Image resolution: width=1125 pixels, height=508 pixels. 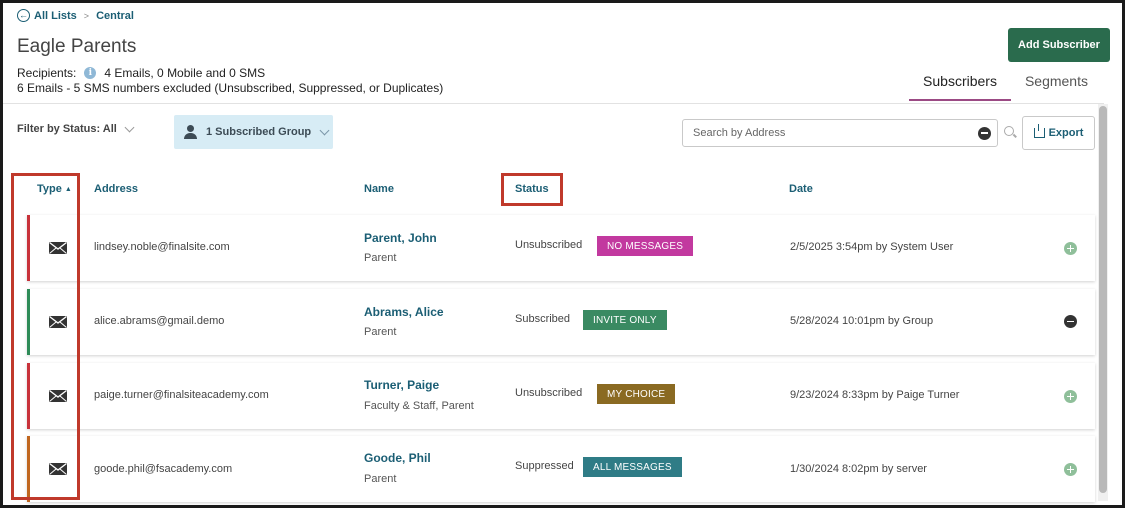 What do you see at coordinates (397, 458) in the screenshot?
I see `subscriber-name-link: Goode, Phil` at bounding box center [397, 458].